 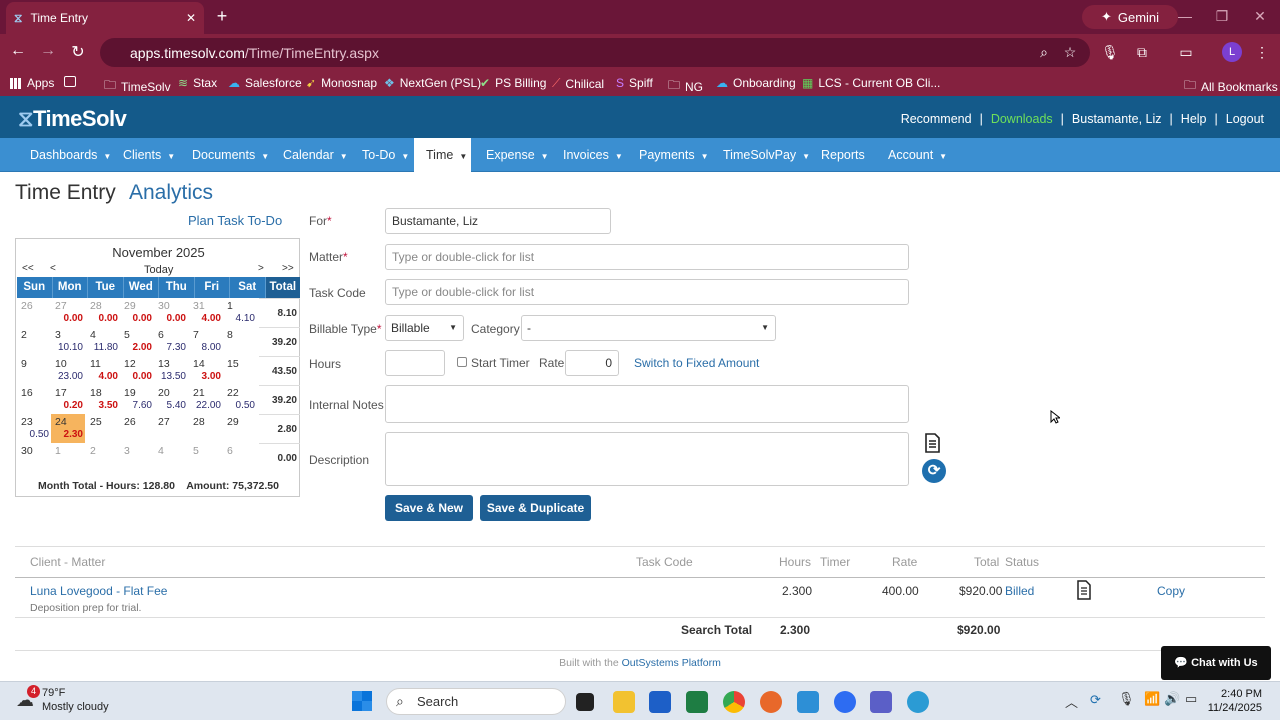 What do you see at coordinates (240, 457) in the screenshot?
I see `calendar-day: 6` at bounding box center [240, 457].